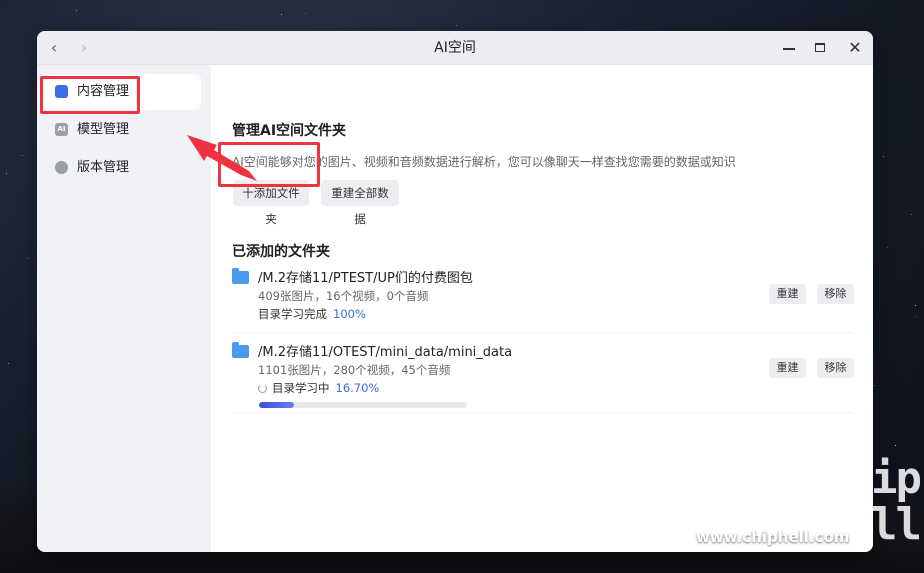 The image size is (924, 573). I want to click on added-folders-title: 已添加的文件夹, so click(281, 252).